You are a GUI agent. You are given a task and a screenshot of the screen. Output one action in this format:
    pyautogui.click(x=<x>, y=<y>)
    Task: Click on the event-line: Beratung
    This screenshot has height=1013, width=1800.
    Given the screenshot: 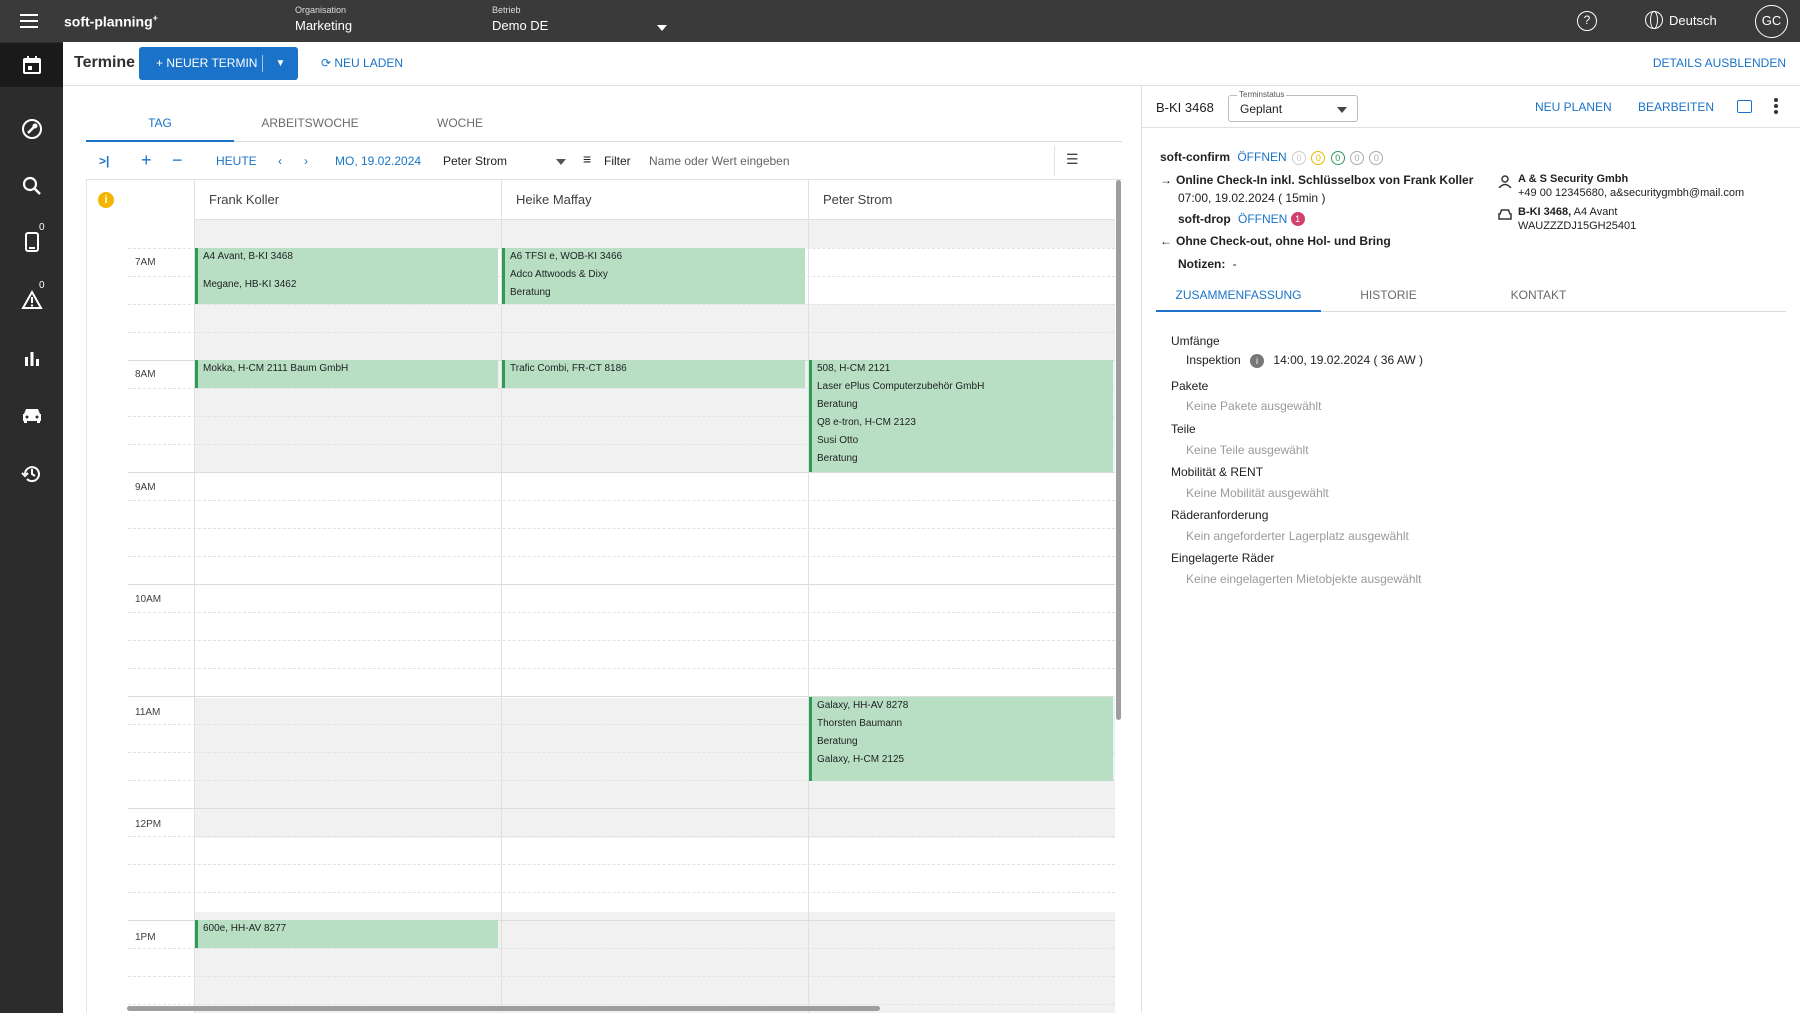 What is the action you would take?
    pyautogui.click(x=837, y=458)
    